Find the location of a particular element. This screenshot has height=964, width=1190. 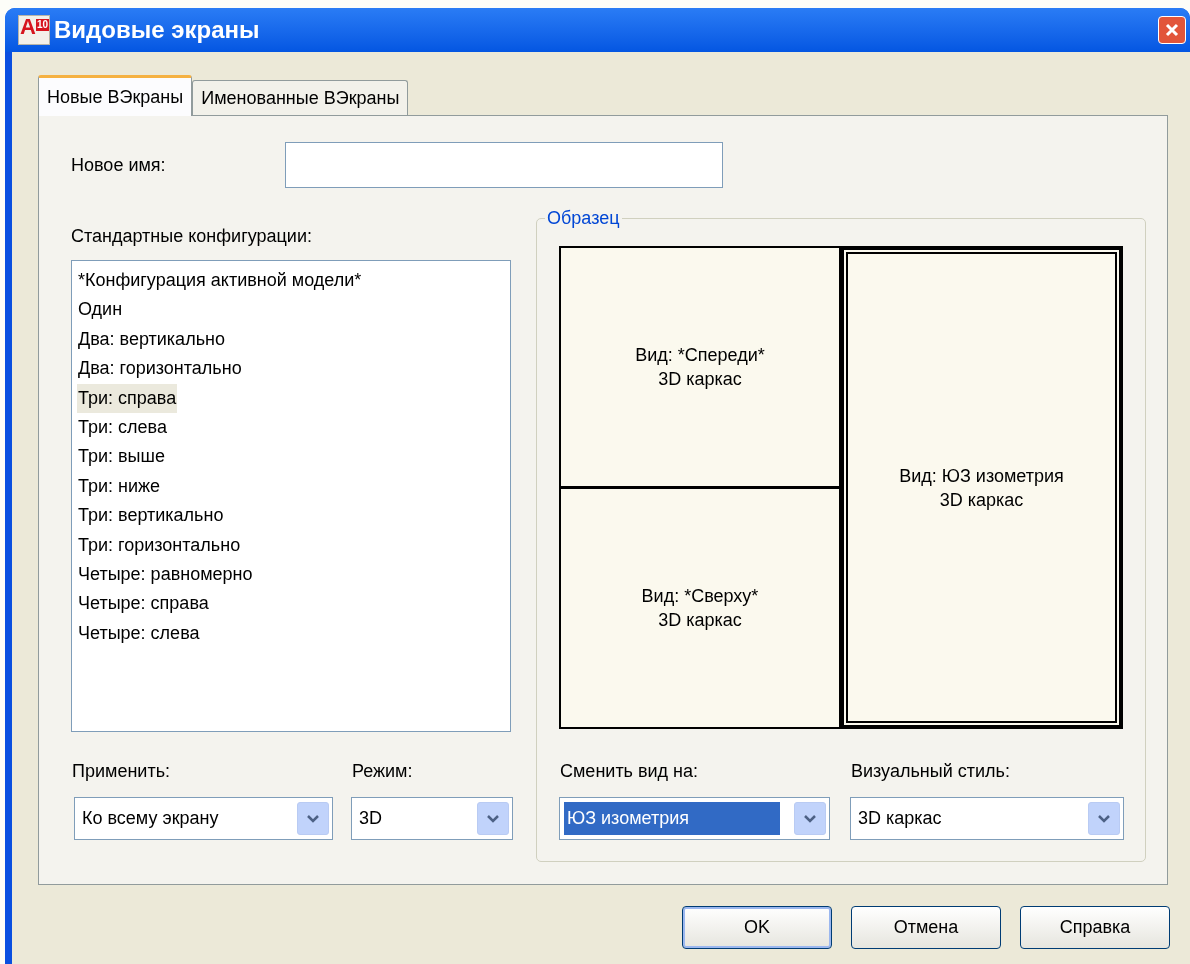

viewport: Вид: ЮЗ изометрия 3D каркас is located at coordinates (981, 487).